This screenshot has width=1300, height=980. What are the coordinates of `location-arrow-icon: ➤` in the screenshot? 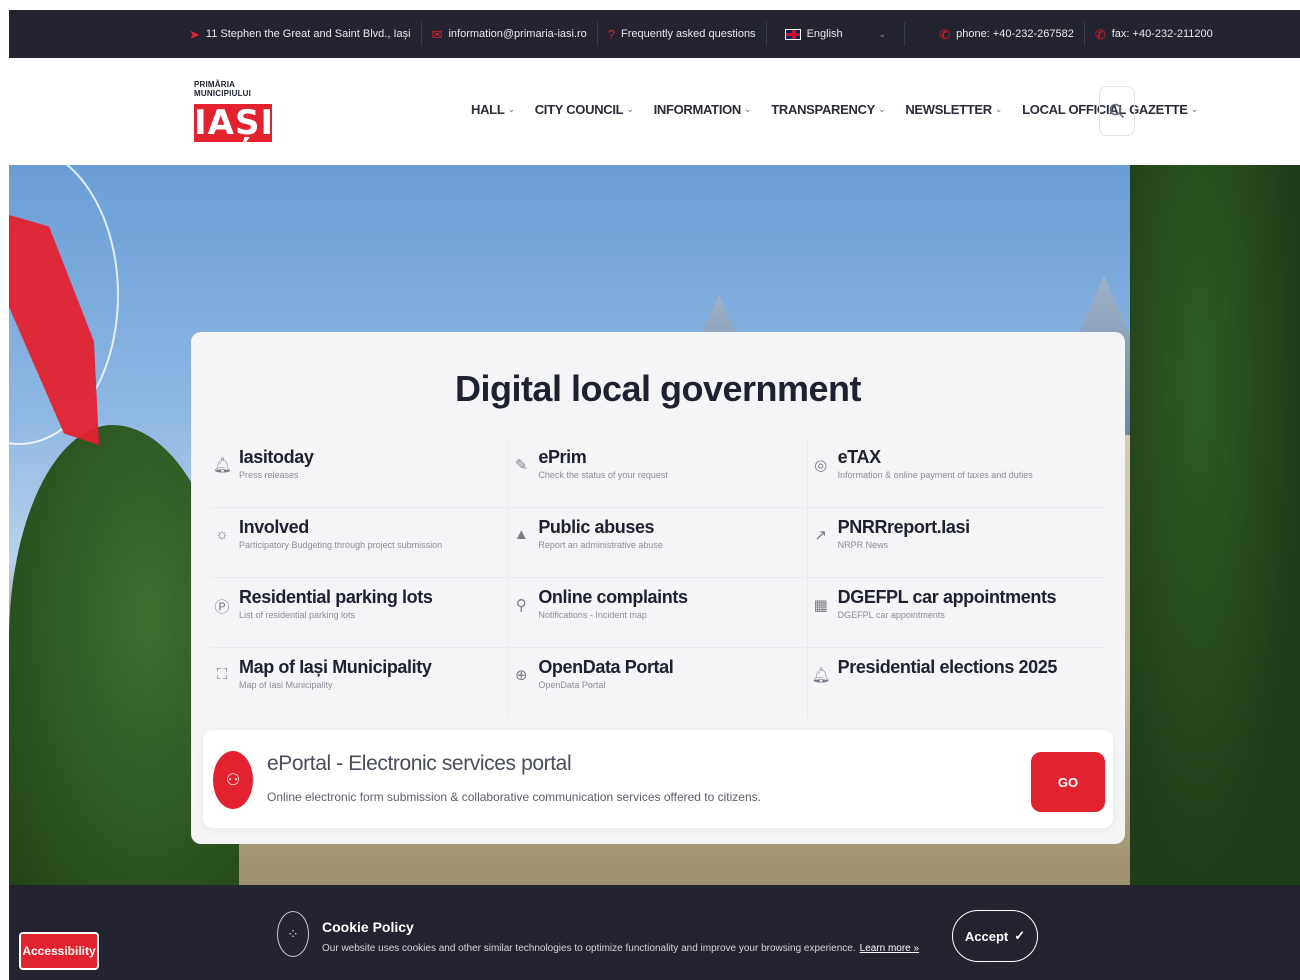 It's located at (194, 34).